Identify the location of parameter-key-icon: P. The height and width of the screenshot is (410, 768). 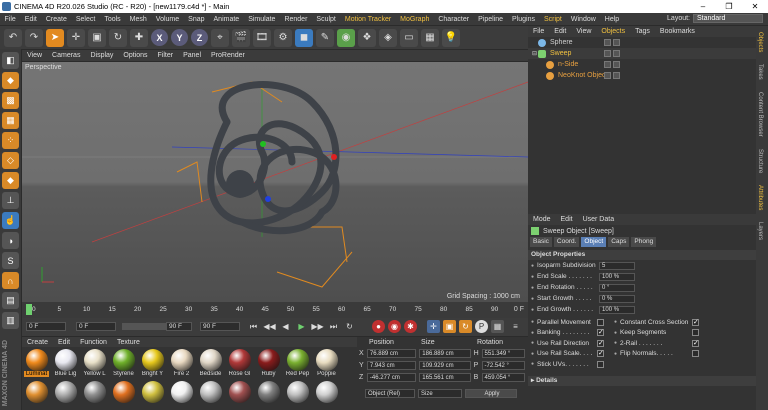
(481, 326).